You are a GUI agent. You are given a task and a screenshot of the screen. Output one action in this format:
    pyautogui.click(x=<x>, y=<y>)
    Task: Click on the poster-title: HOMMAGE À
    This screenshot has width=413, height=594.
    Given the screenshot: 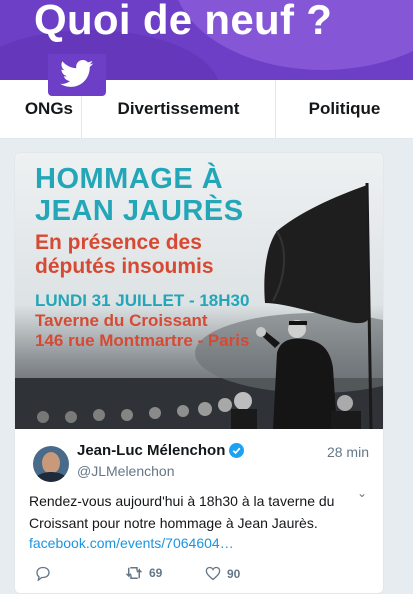 What is the action you would take?
    pyautogui.click(x=129, y=179)
    